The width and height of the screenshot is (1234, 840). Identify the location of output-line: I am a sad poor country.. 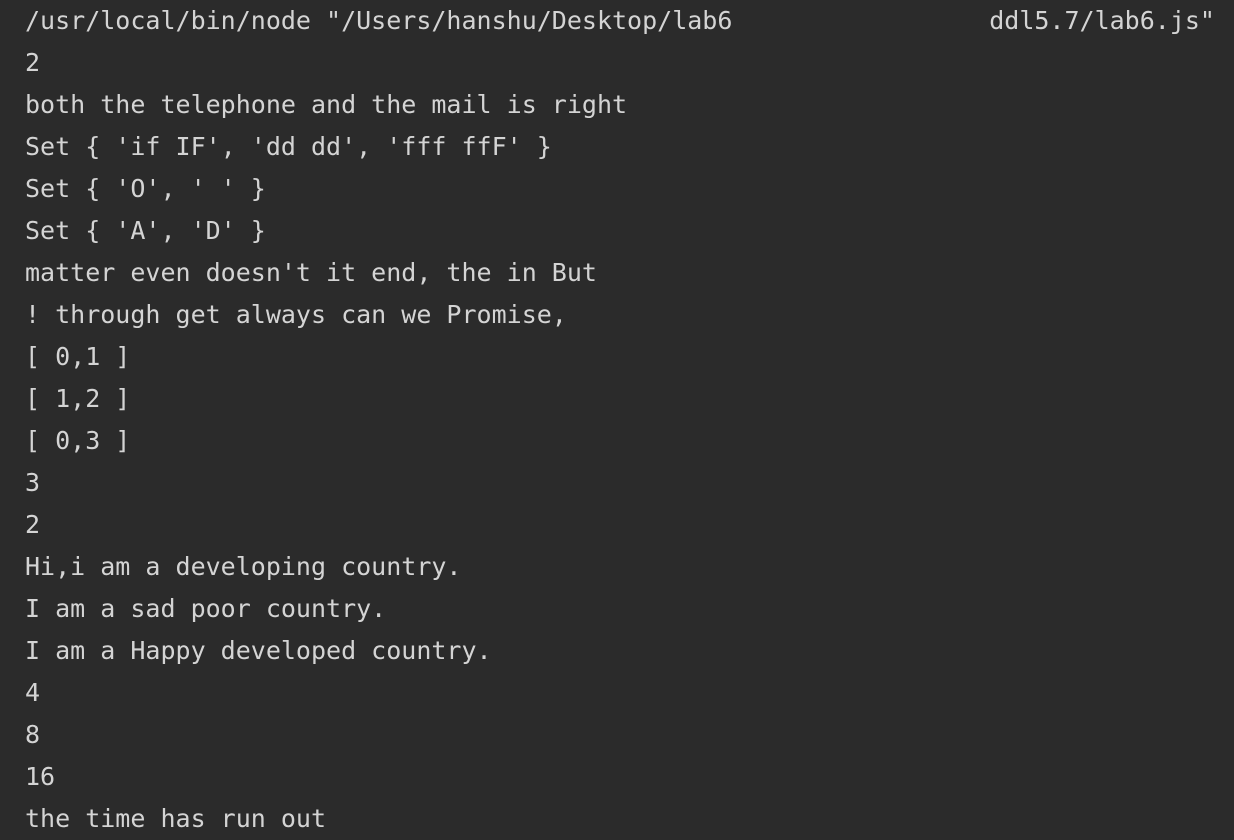
(206, 608).